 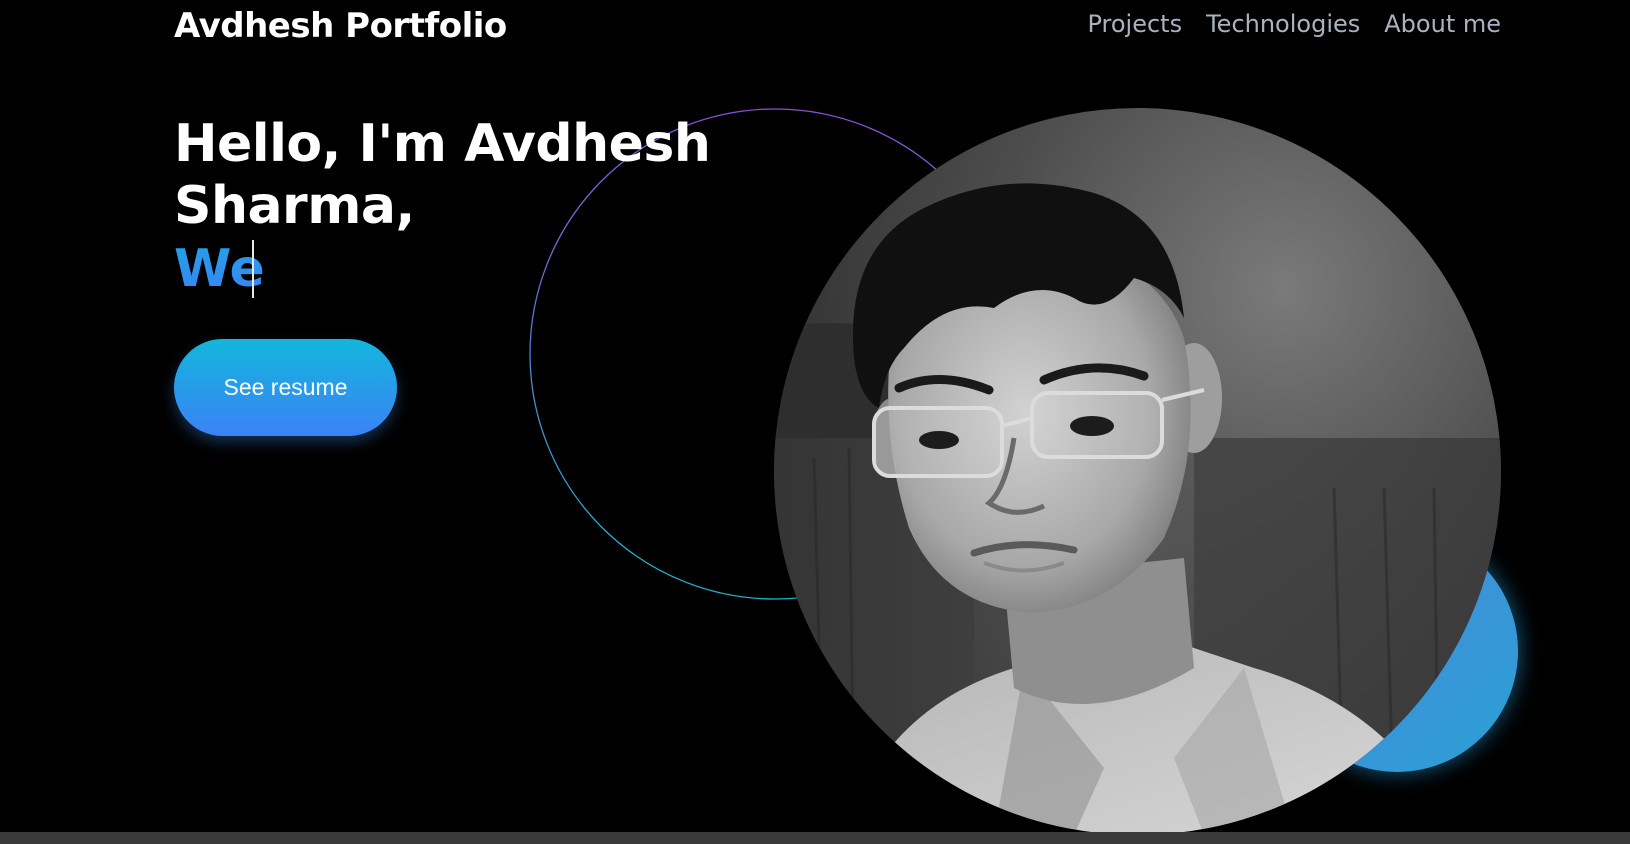 What do you see at coordinates (294, 206) in the screenshot?
I see `hero-heading-line-2: Sharma,` at bounding box center [294, 206].